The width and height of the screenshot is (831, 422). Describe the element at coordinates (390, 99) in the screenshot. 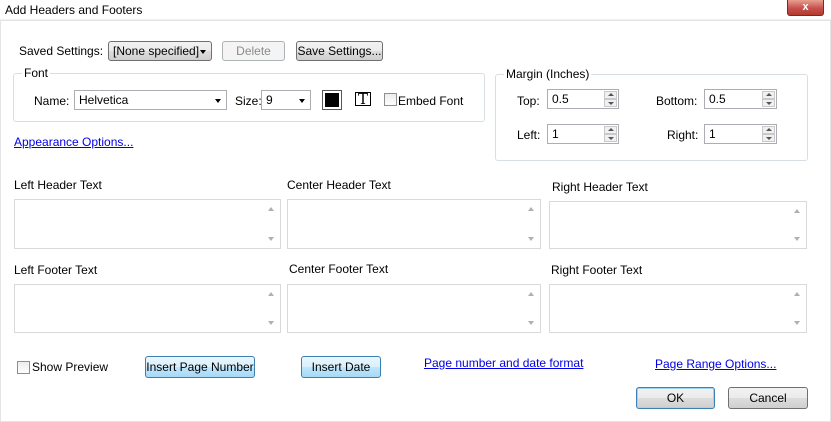

I see `embed-font-checkbox` at that location.